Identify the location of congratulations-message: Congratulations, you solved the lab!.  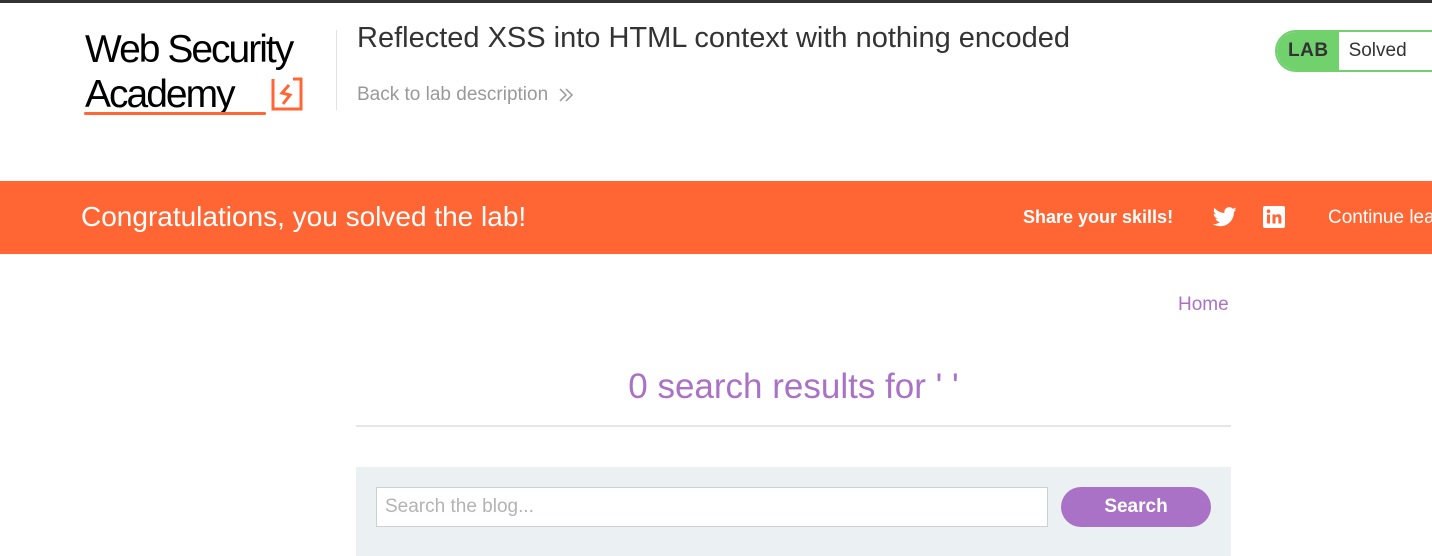
(304, 216).